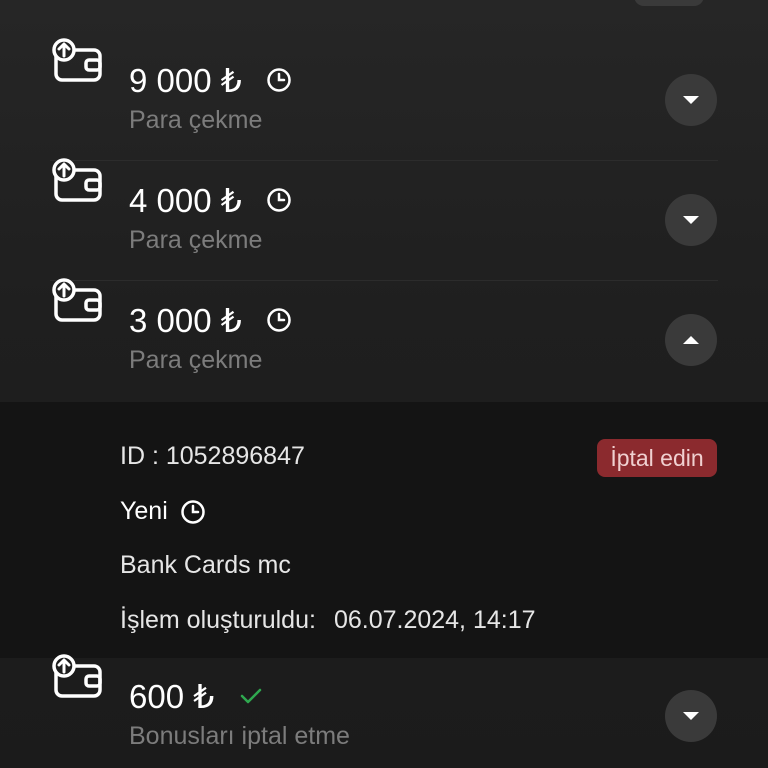 This screenshot has width=768, height=768. What do you see at coordinates (239, 736) in the screenshot?
I see `transaction-type: Bonusları iptal etme` at bounding box center [239, 736].